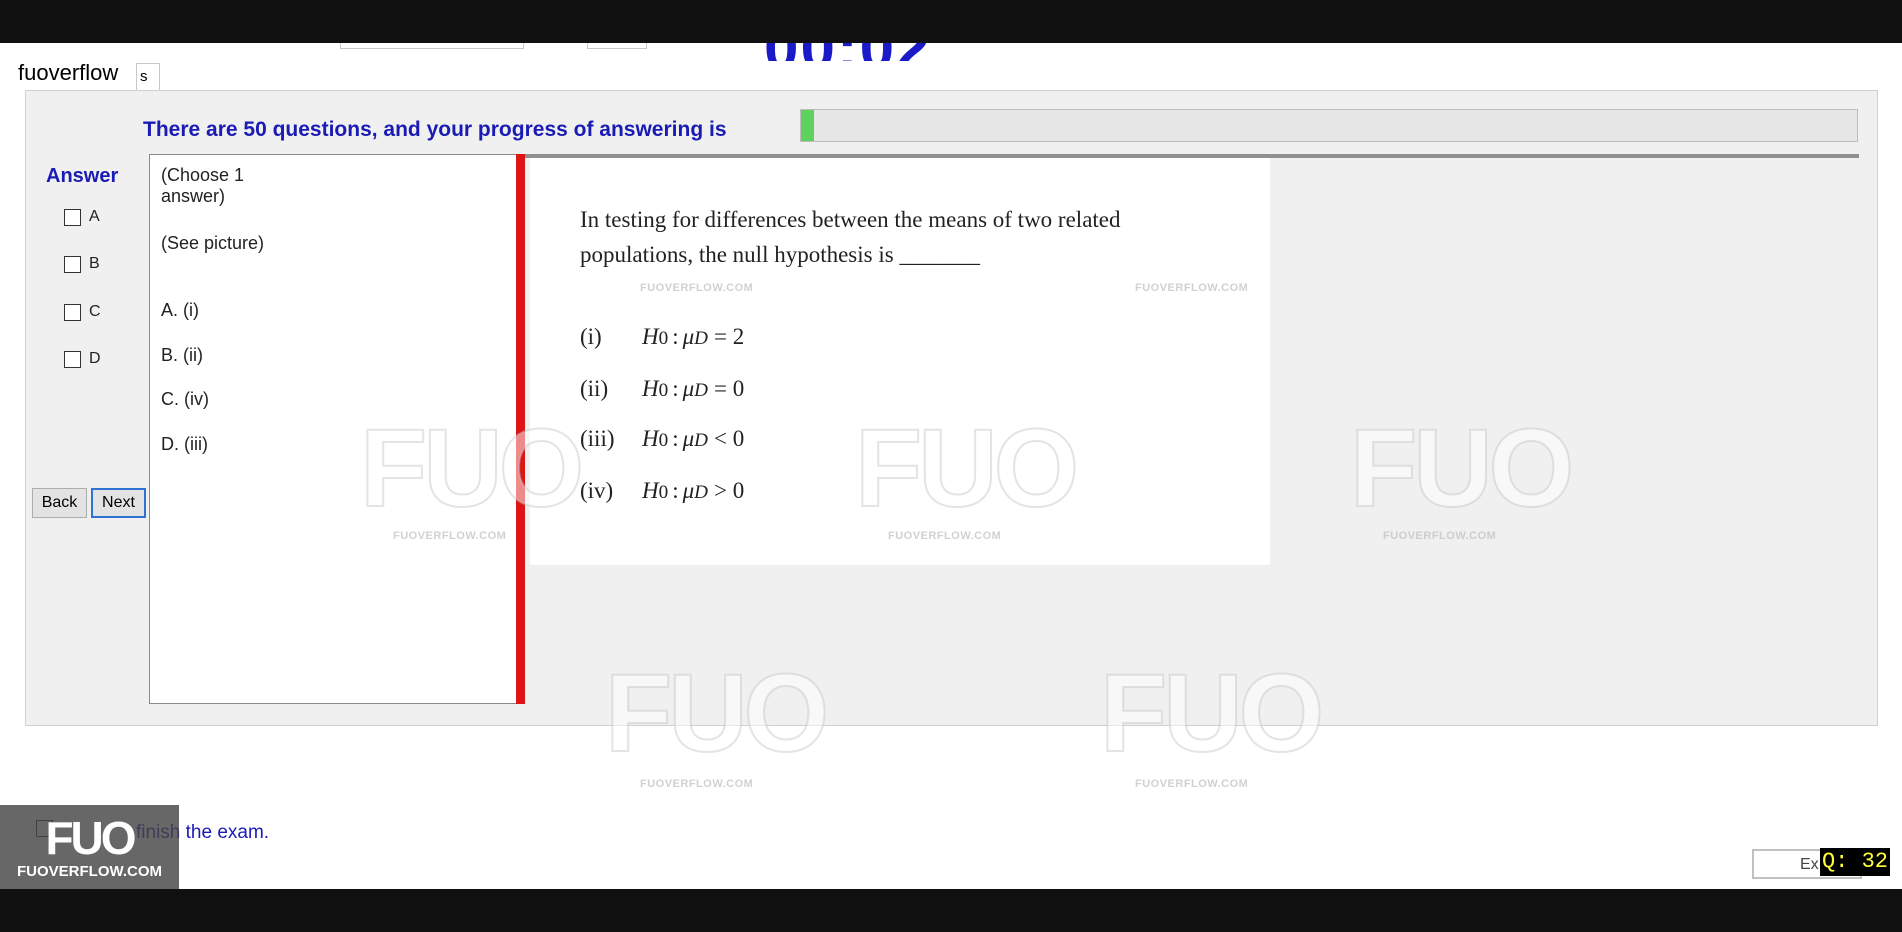 This screenshot has height=932, width=1902. What do you see at coordinates (94, 216) in the screenshot?
I see `choice-label-a: A` at bounding box center [94, 216].